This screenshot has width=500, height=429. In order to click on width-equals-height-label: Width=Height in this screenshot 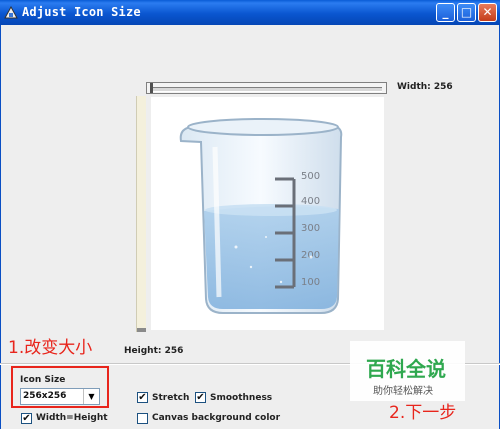, I will do `click(72, 418)`.